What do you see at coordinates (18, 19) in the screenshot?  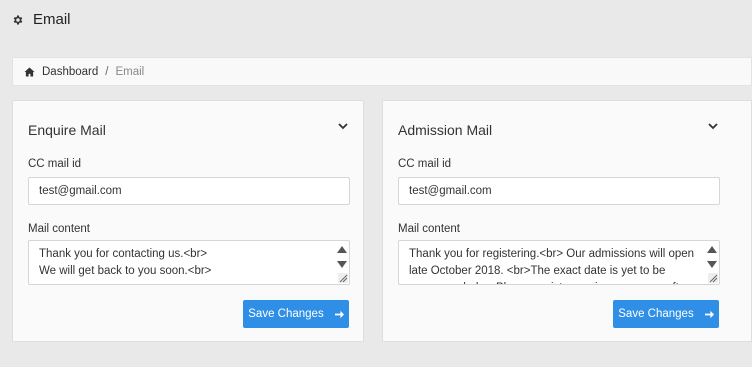 I see `gear-icon` at bounding box center [18, 19].